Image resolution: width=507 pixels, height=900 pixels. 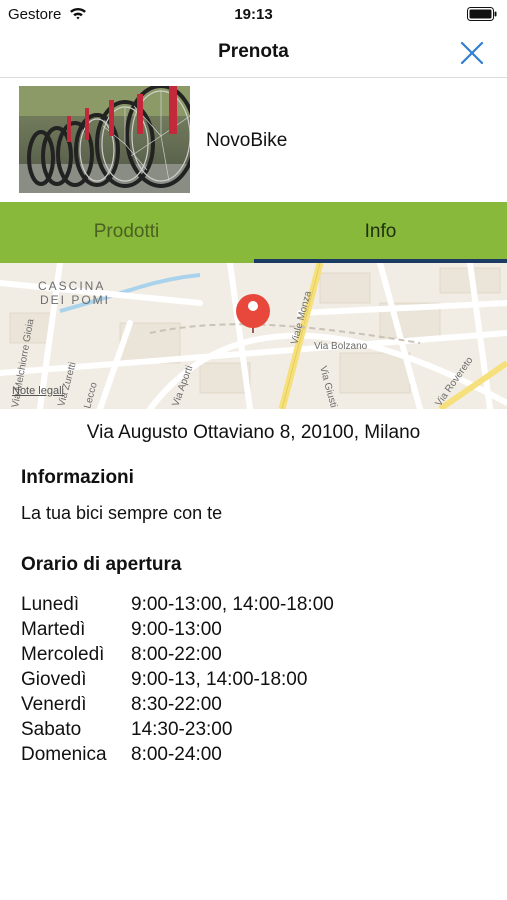 I want to click on map-legal-link: Note legali, so click(x=38, y=391).